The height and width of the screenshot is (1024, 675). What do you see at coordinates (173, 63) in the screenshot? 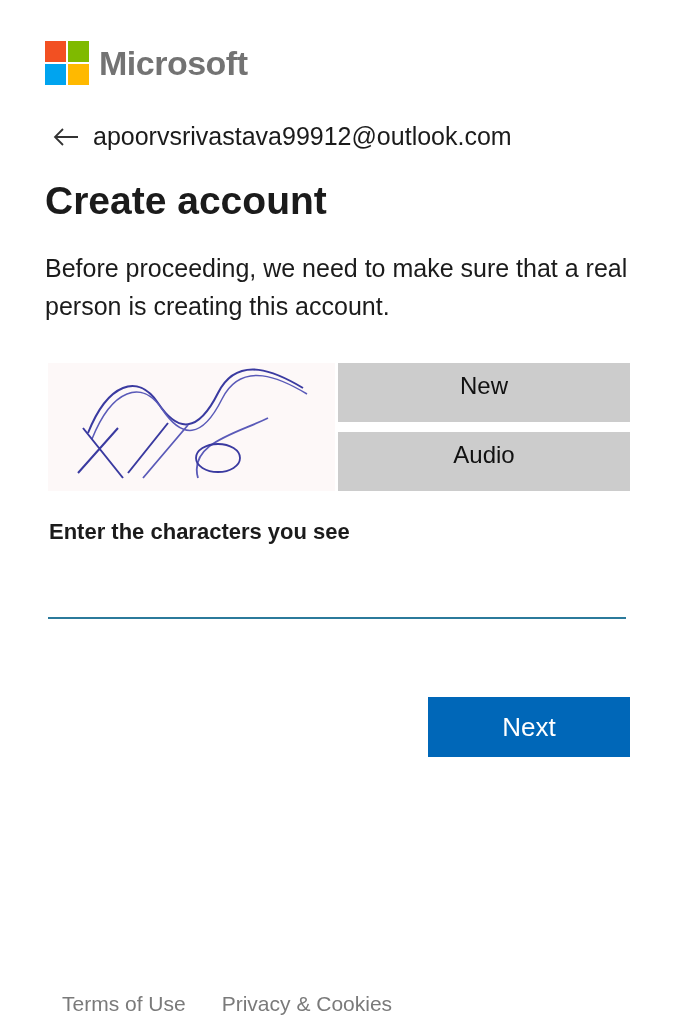
I see `brand-name: Microsoft` at bounding box center [173, 63].